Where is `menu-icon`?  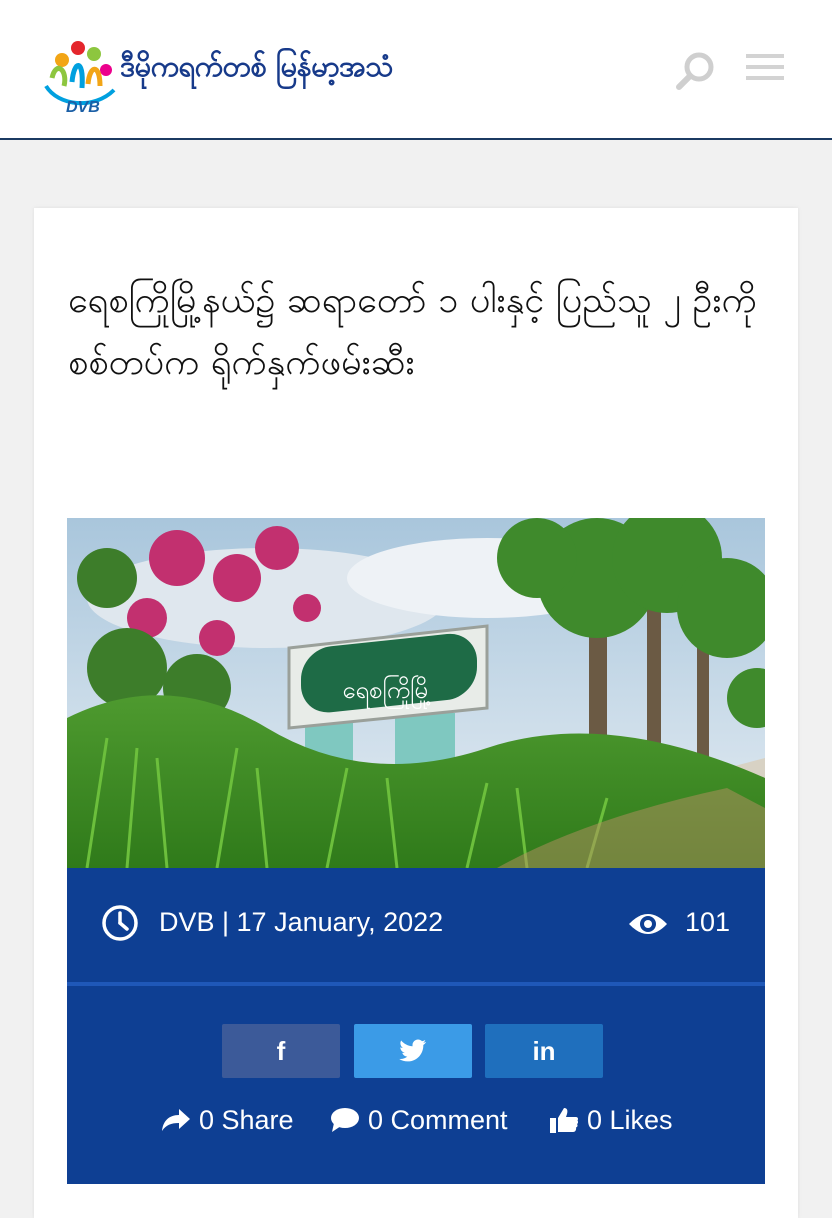 menu-icon is located at coordinates (766, 68).